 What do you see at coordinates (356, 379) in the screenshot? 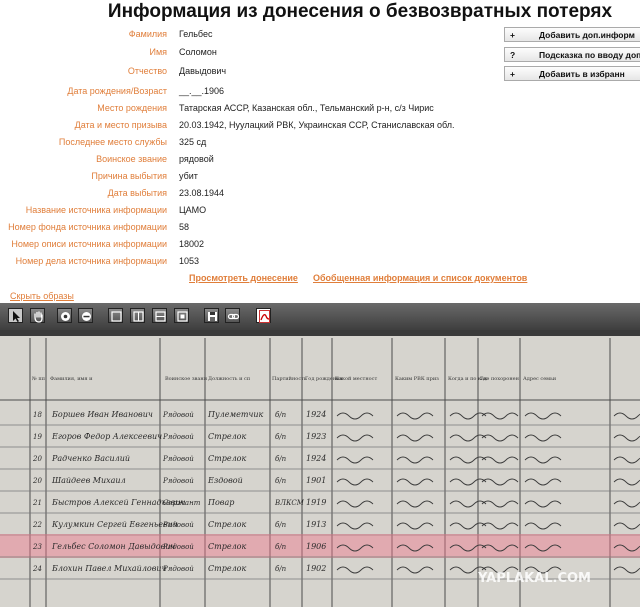
I see `table-header-text: Какой местност` at bounding box center [356, 379].